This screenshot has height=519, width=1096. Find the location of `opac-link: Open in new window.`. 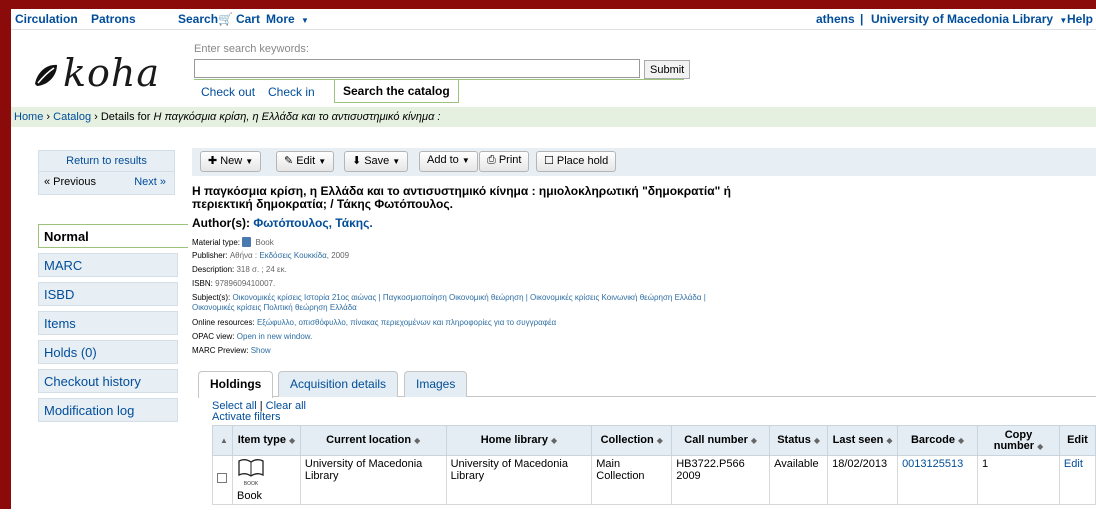

opac-link: Open in new window. is located at coordinates (275, 336).